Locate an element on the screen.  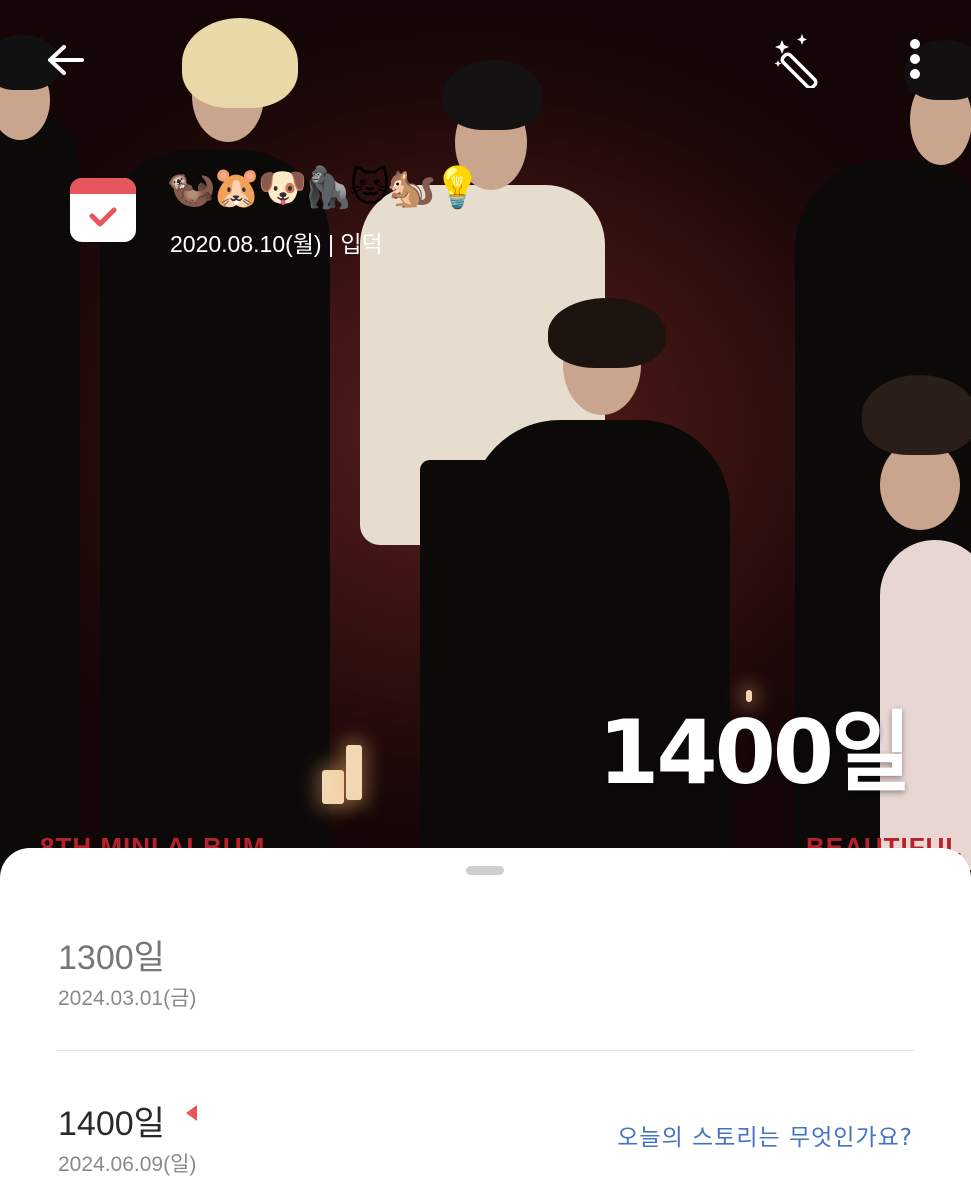
calendar-check-icon is located at coordinates (103, 210).